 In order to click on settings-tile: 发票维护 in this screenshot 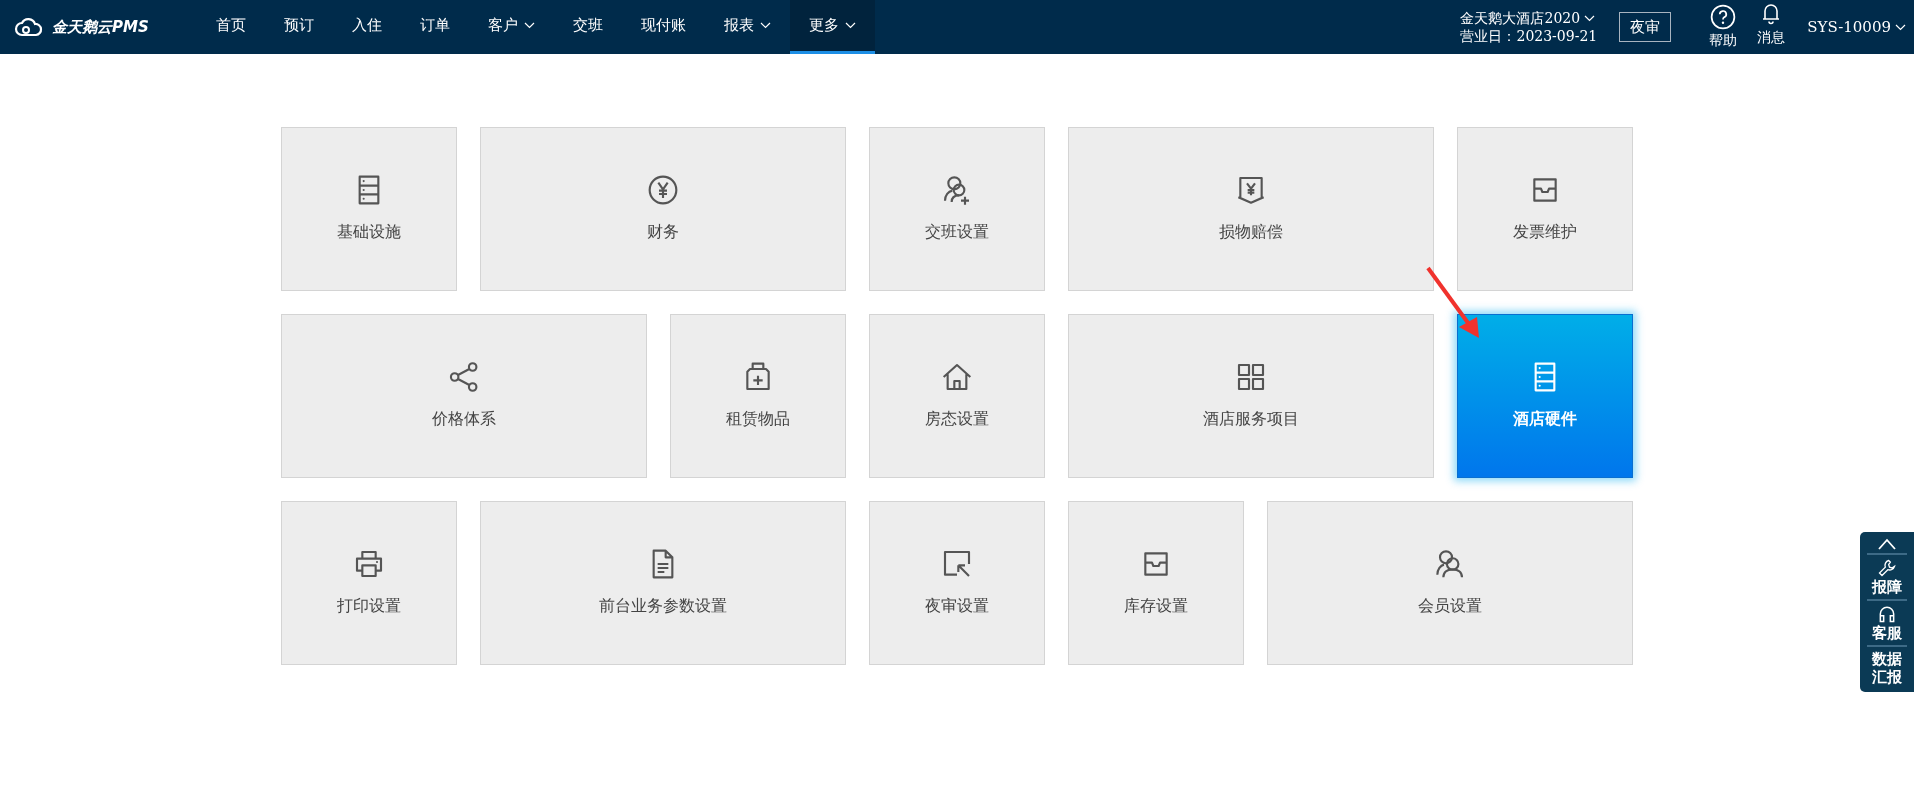, I will do `click(1545, 209)`.